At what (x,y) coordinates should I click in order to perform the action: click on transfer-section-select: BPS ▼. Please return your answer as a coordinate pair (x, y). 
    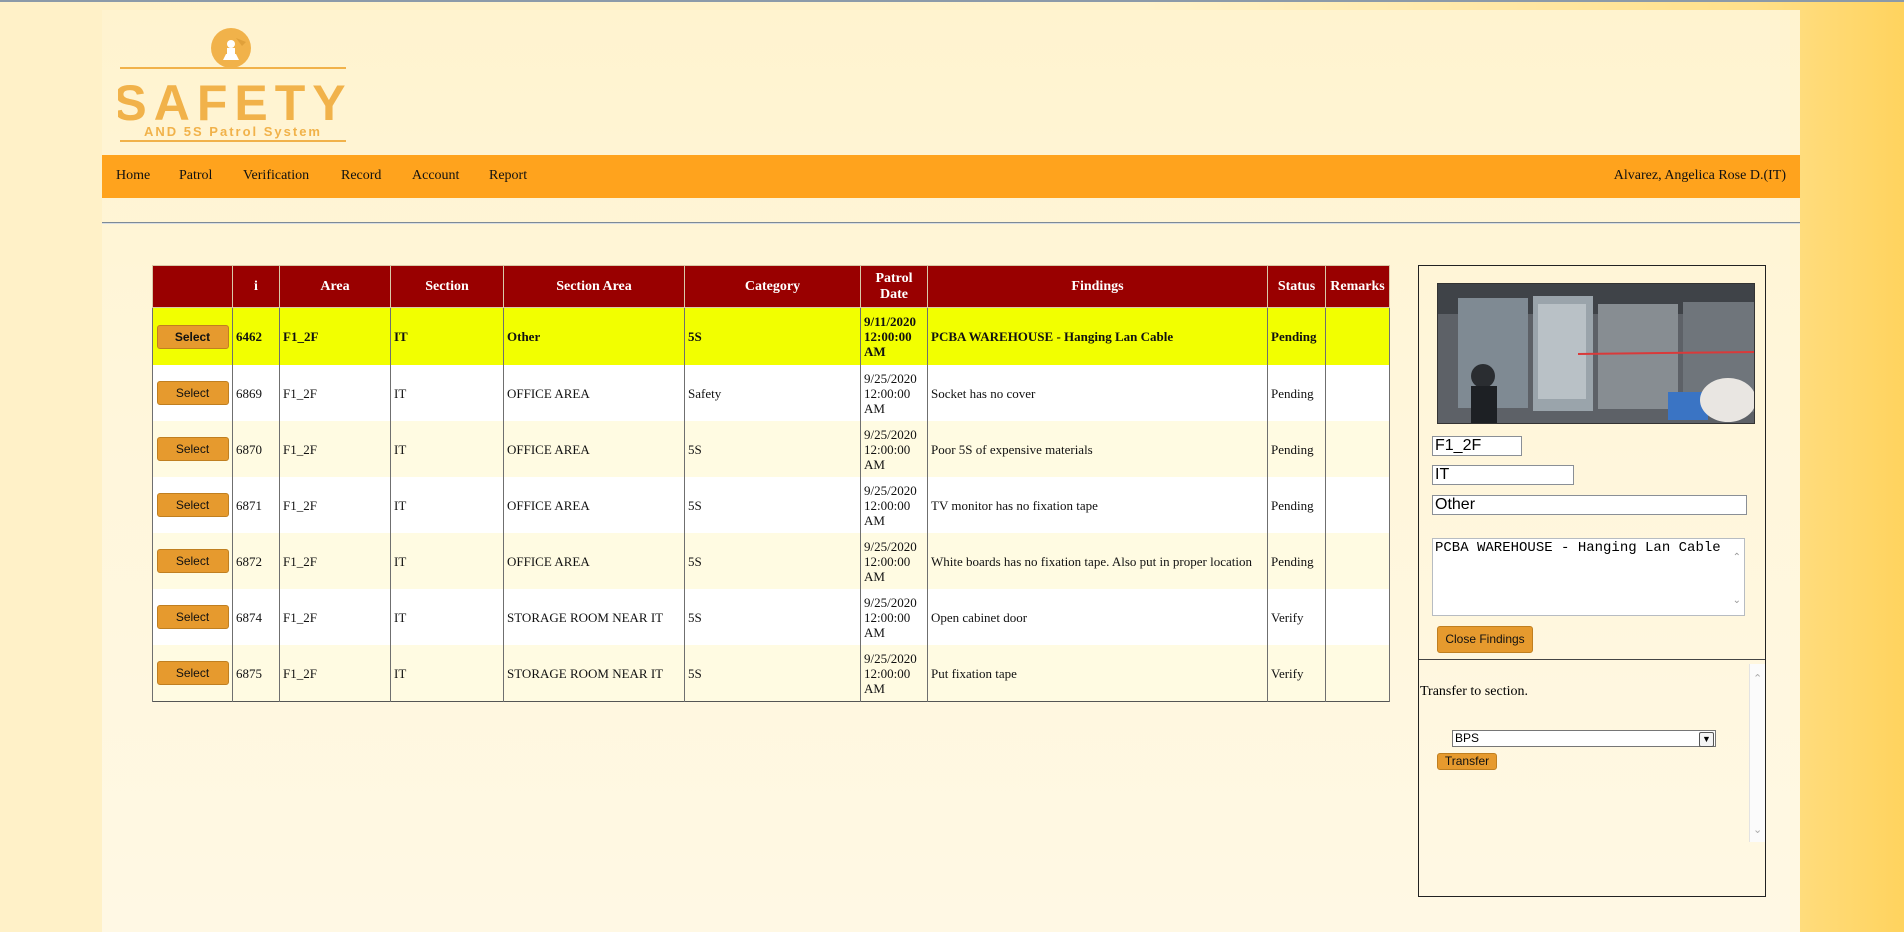
    Looking at the image, I should click on (1584, 738).